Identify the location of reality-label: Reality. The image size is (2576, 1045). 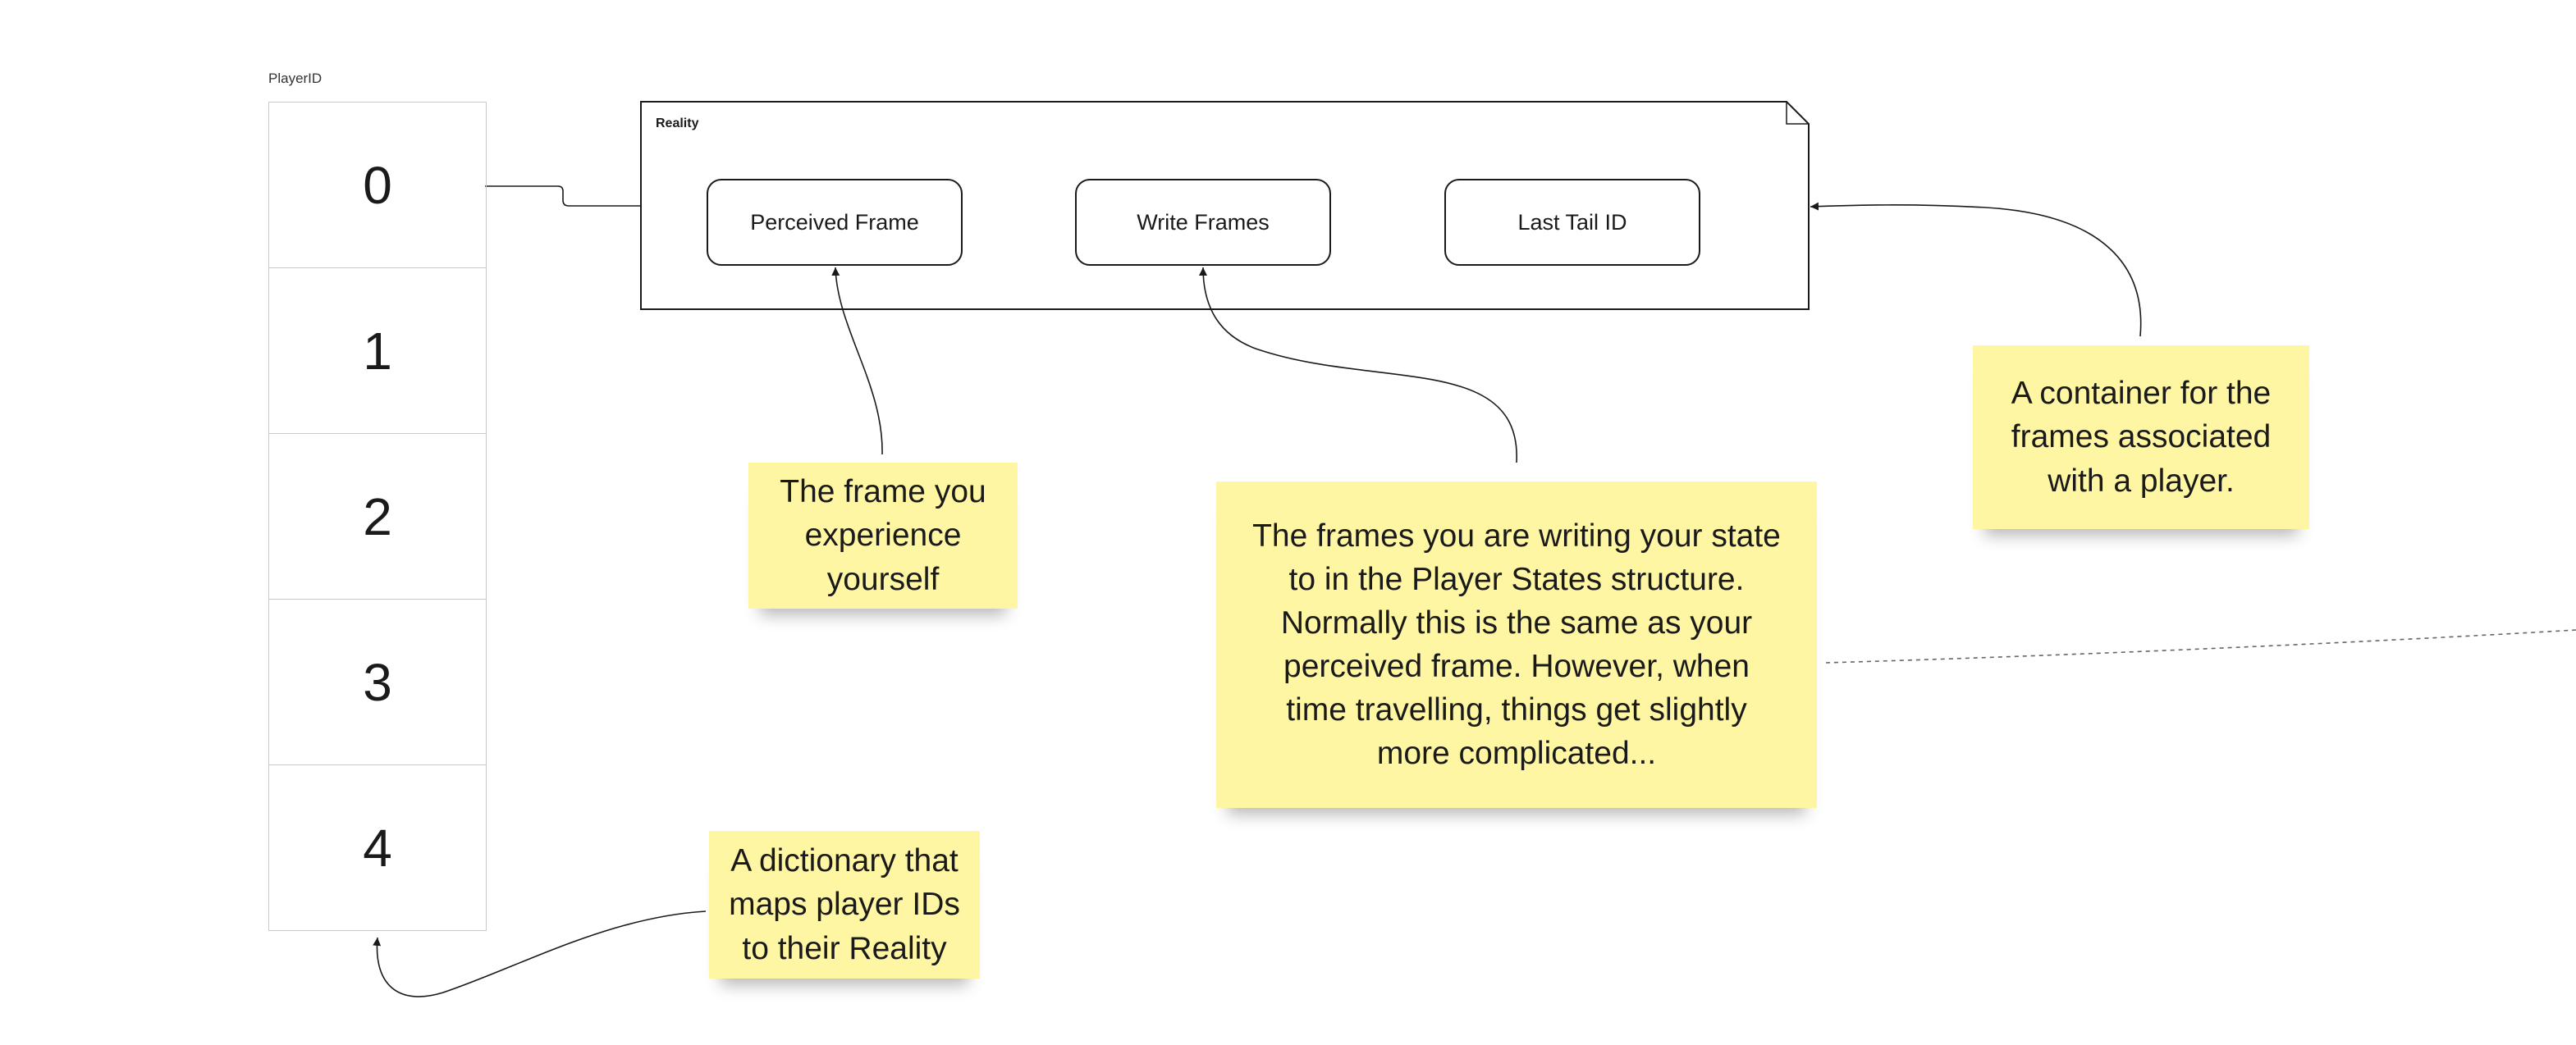
(677, 123).